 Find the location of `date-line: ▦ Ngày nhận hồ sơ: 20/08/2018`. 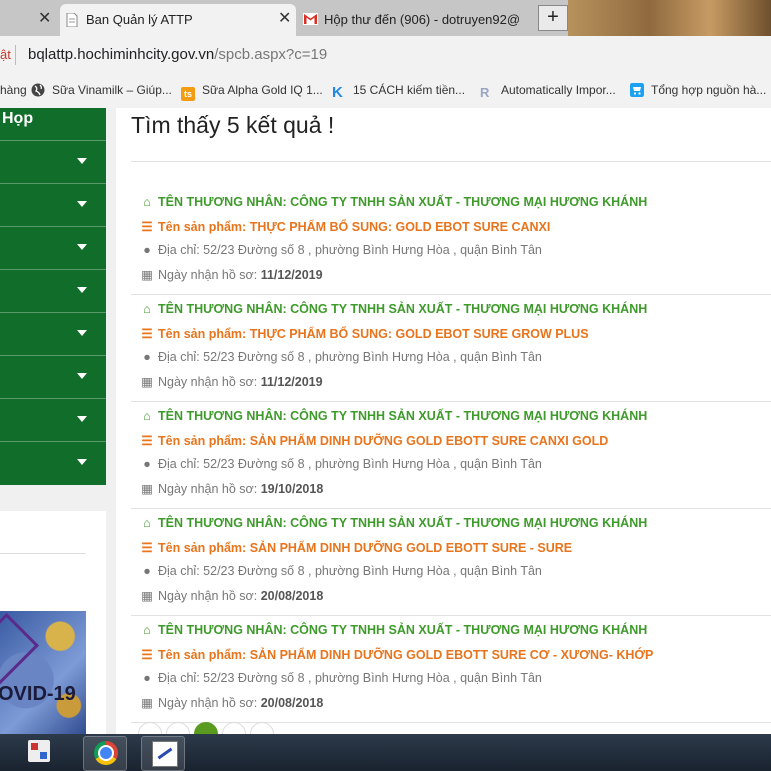

date-line: ▦ Ngày nhận hồ sơ: 20/08/2018 is located at coordinates (232, 702).